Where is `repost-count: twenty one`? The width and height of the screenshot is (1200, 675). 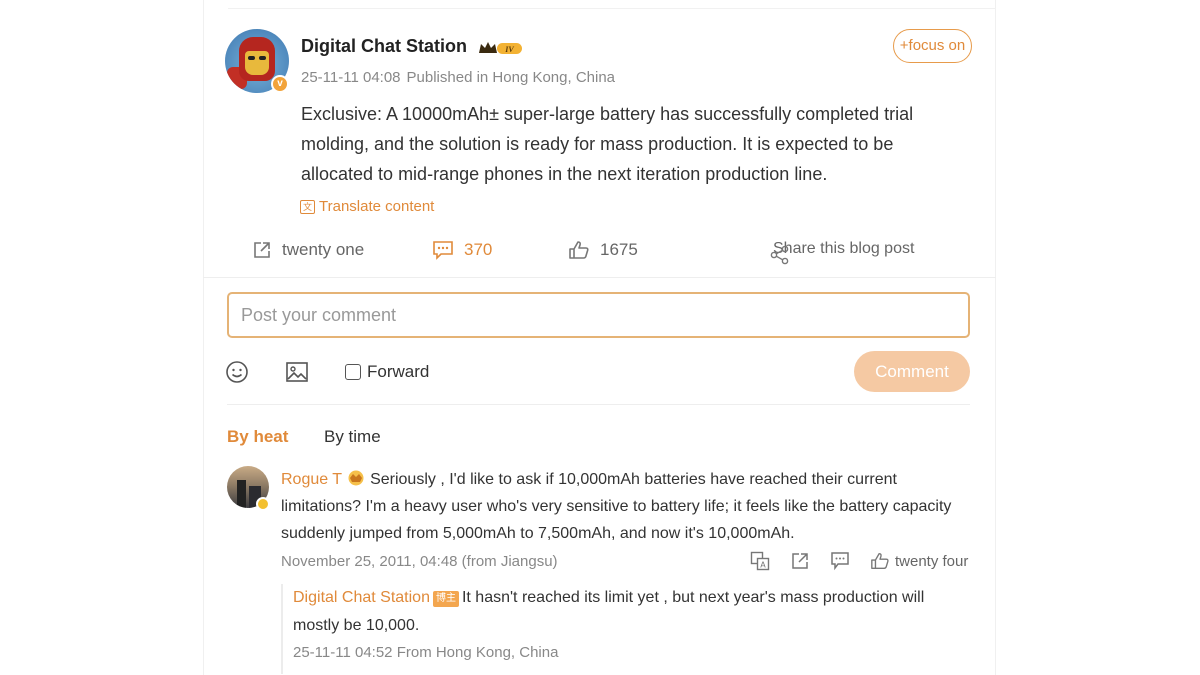 repost-count: twenty one is located at coordinates (323, 249).